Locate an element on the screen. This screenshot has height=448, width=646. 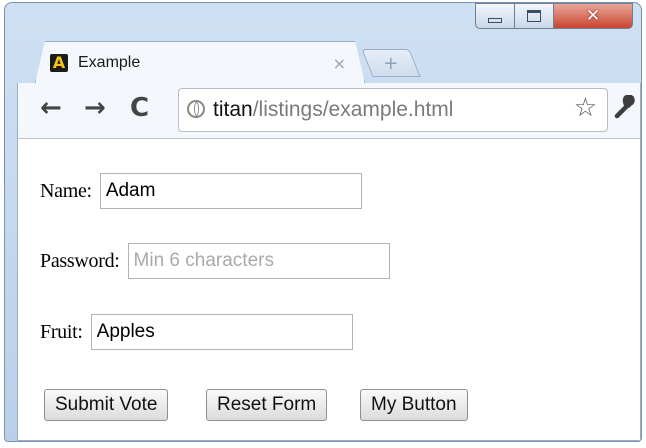
url-text: titan/listings/example.html is located at coordinates (333, 110).